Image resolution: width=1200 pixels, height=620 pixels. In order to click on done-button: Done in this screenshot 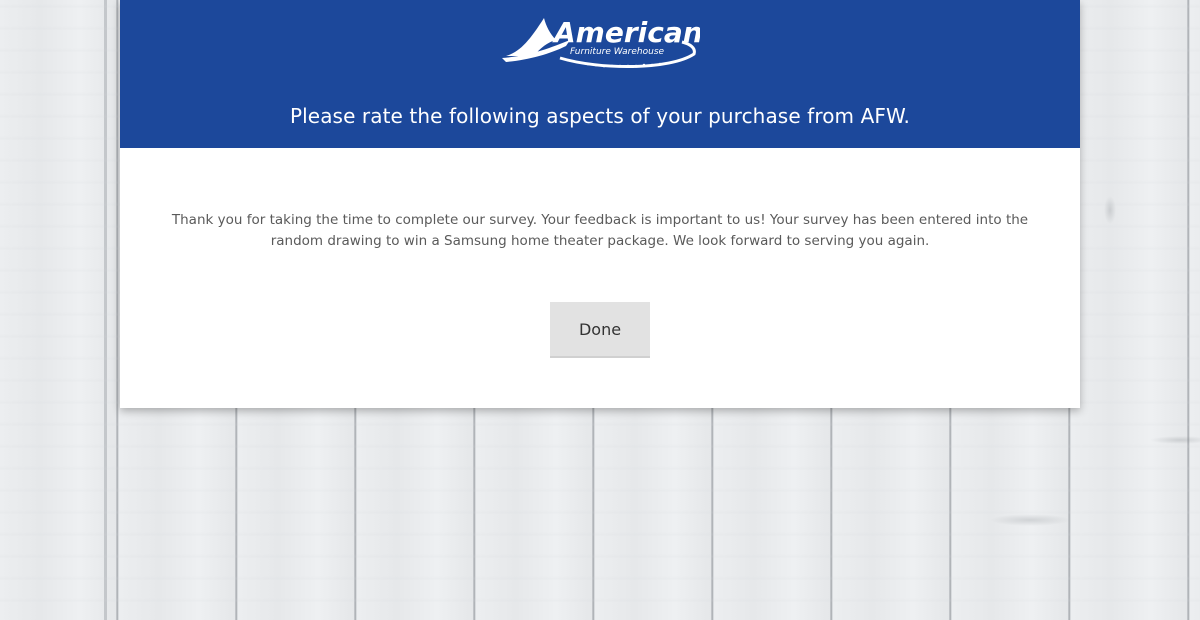, I will do `click(600, 330)`.